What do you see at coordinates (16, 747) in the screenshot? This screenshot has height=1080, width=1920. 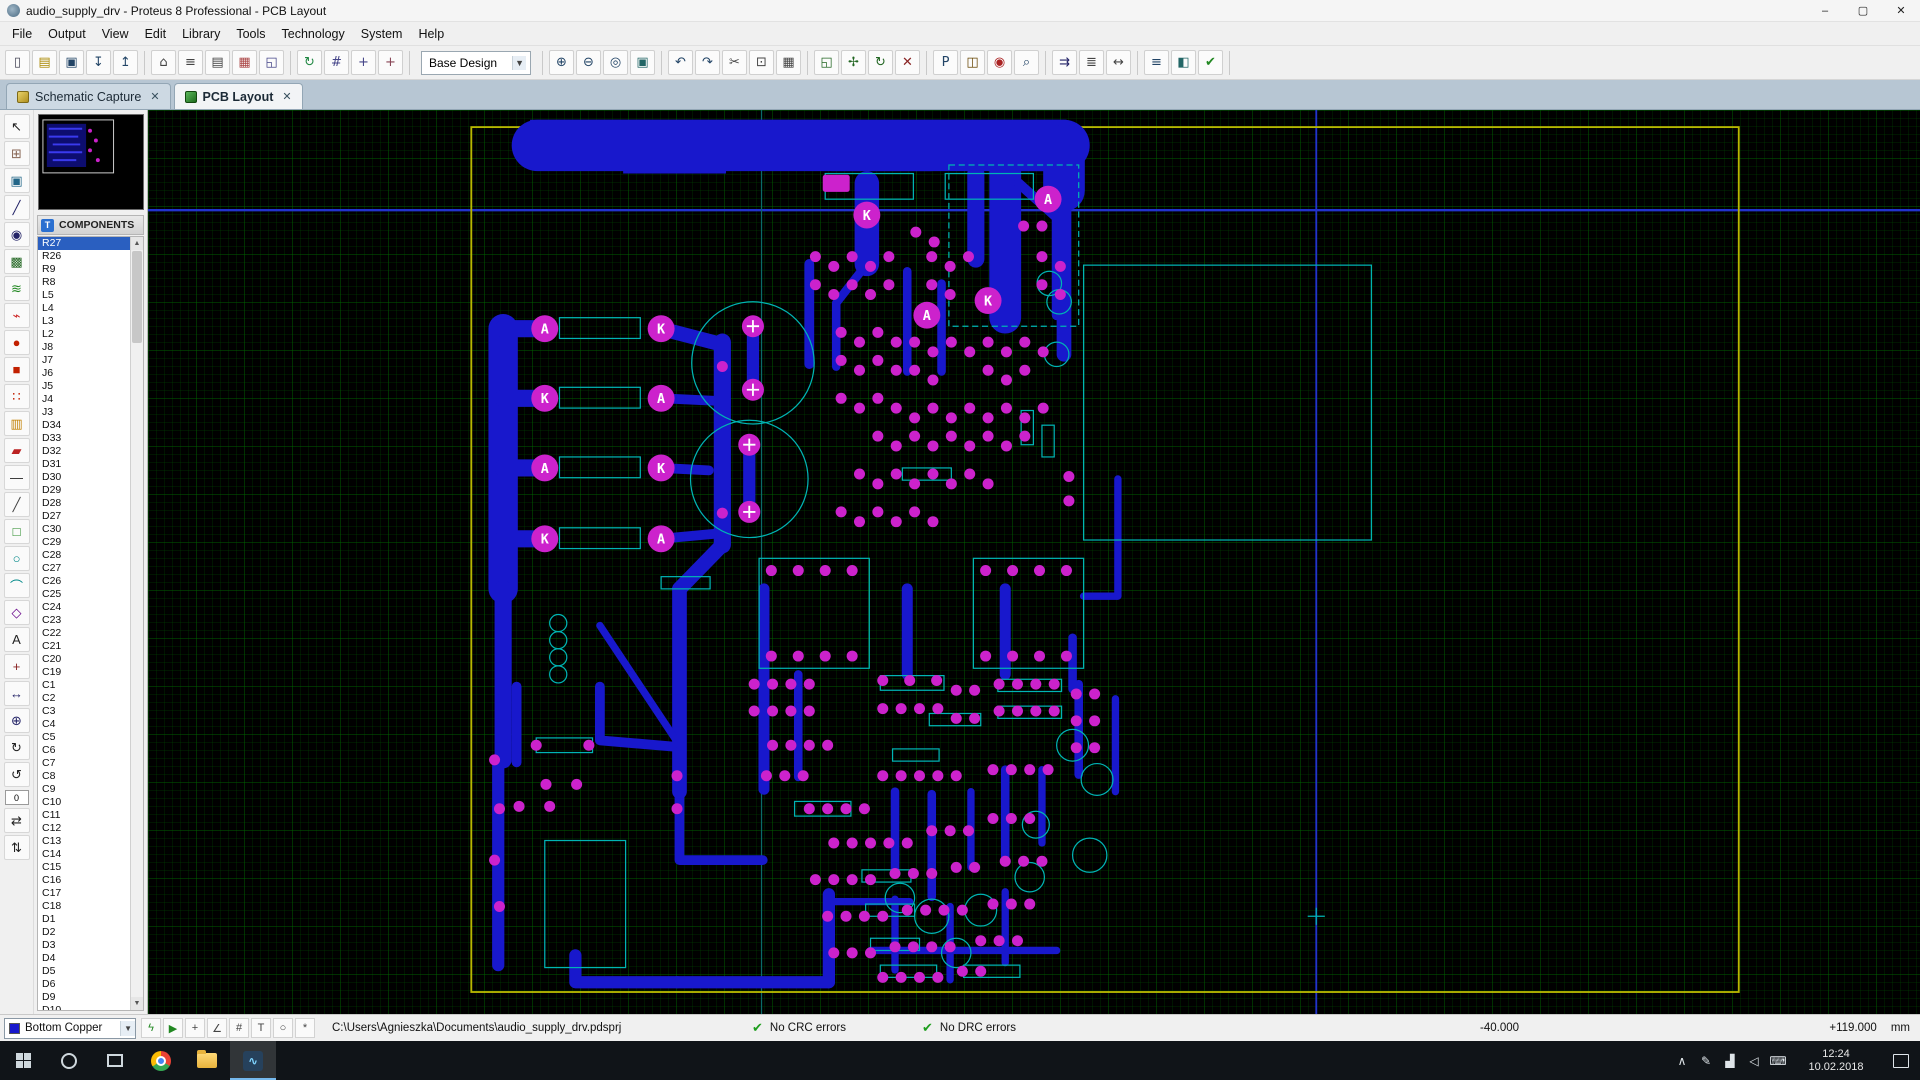 I see `rotate-cw-tool: ↻` at bounding box center [16, 747].